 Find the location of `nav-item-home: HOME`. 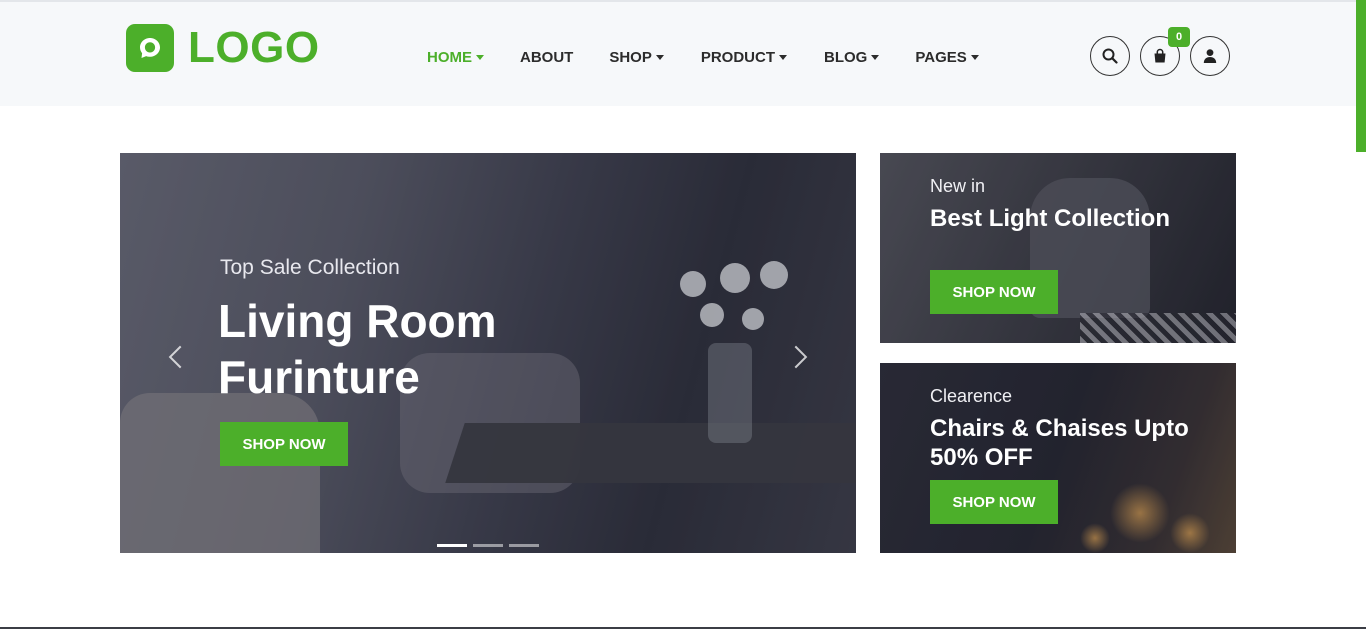

nav-item-home: HOME is located at coordinates (455, 57).